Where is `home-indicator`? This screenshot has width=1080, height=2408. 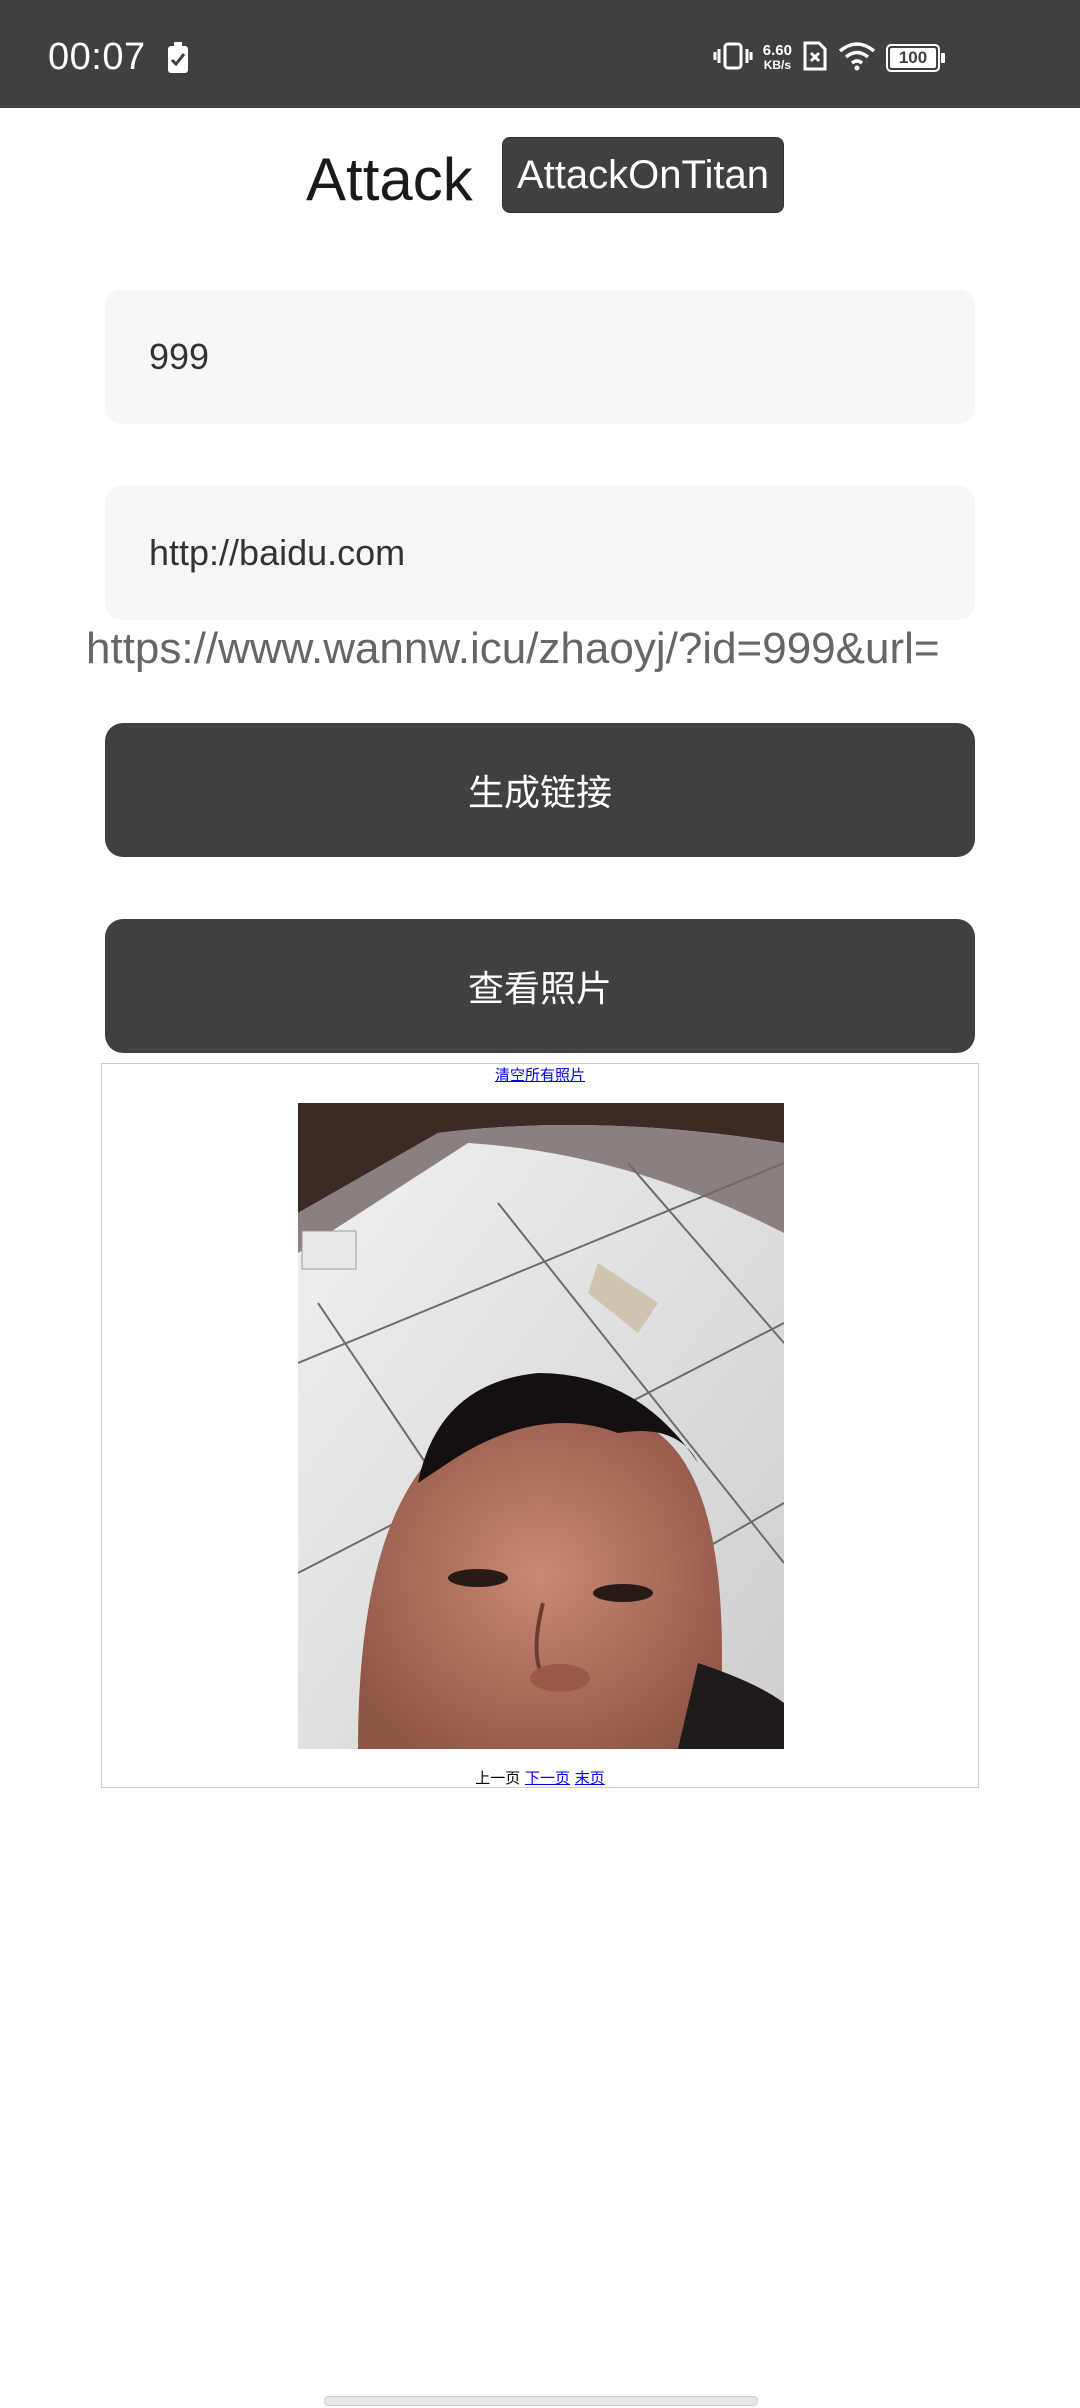
home-indicator is located at coordinates (541, 2401).